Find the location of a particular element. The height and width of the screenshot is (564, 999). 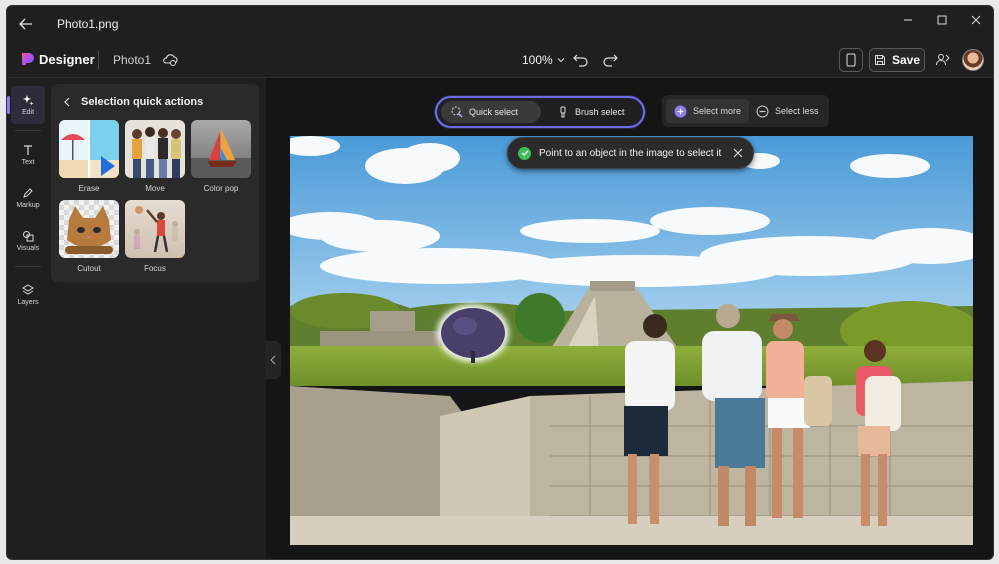

minus-circle-icon is located at coordinates (762, 111).